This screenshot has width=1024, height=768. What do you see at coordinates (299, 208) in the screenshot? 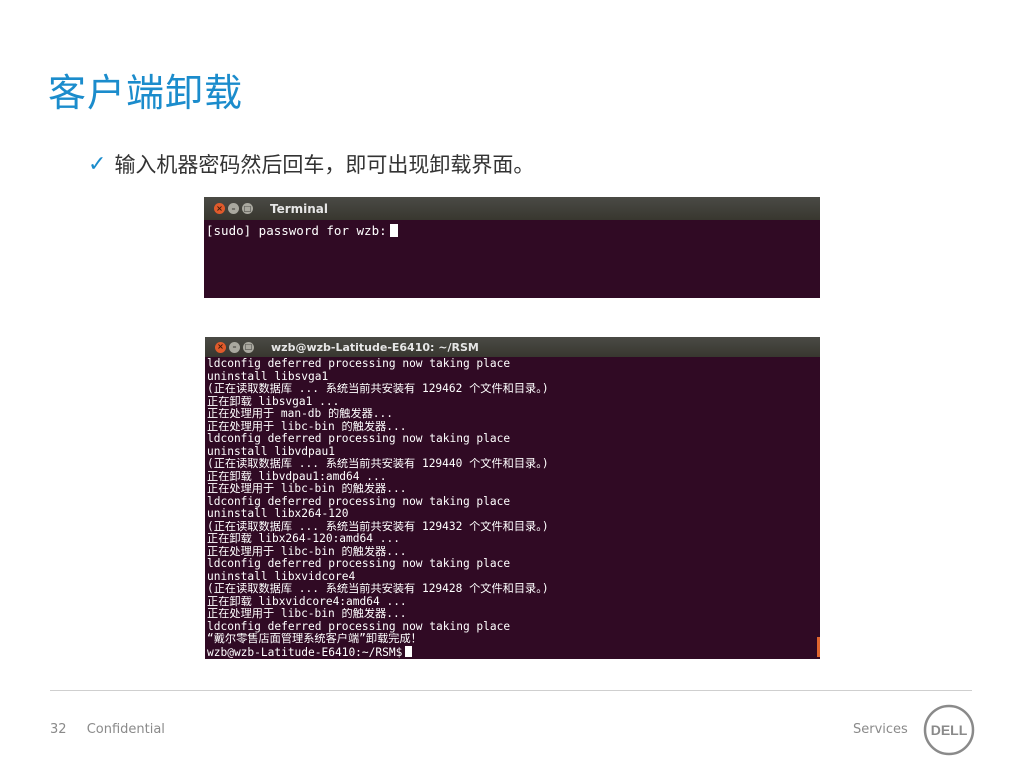
I see `terminal-title: Terminal` at bounding box center [299, 208].